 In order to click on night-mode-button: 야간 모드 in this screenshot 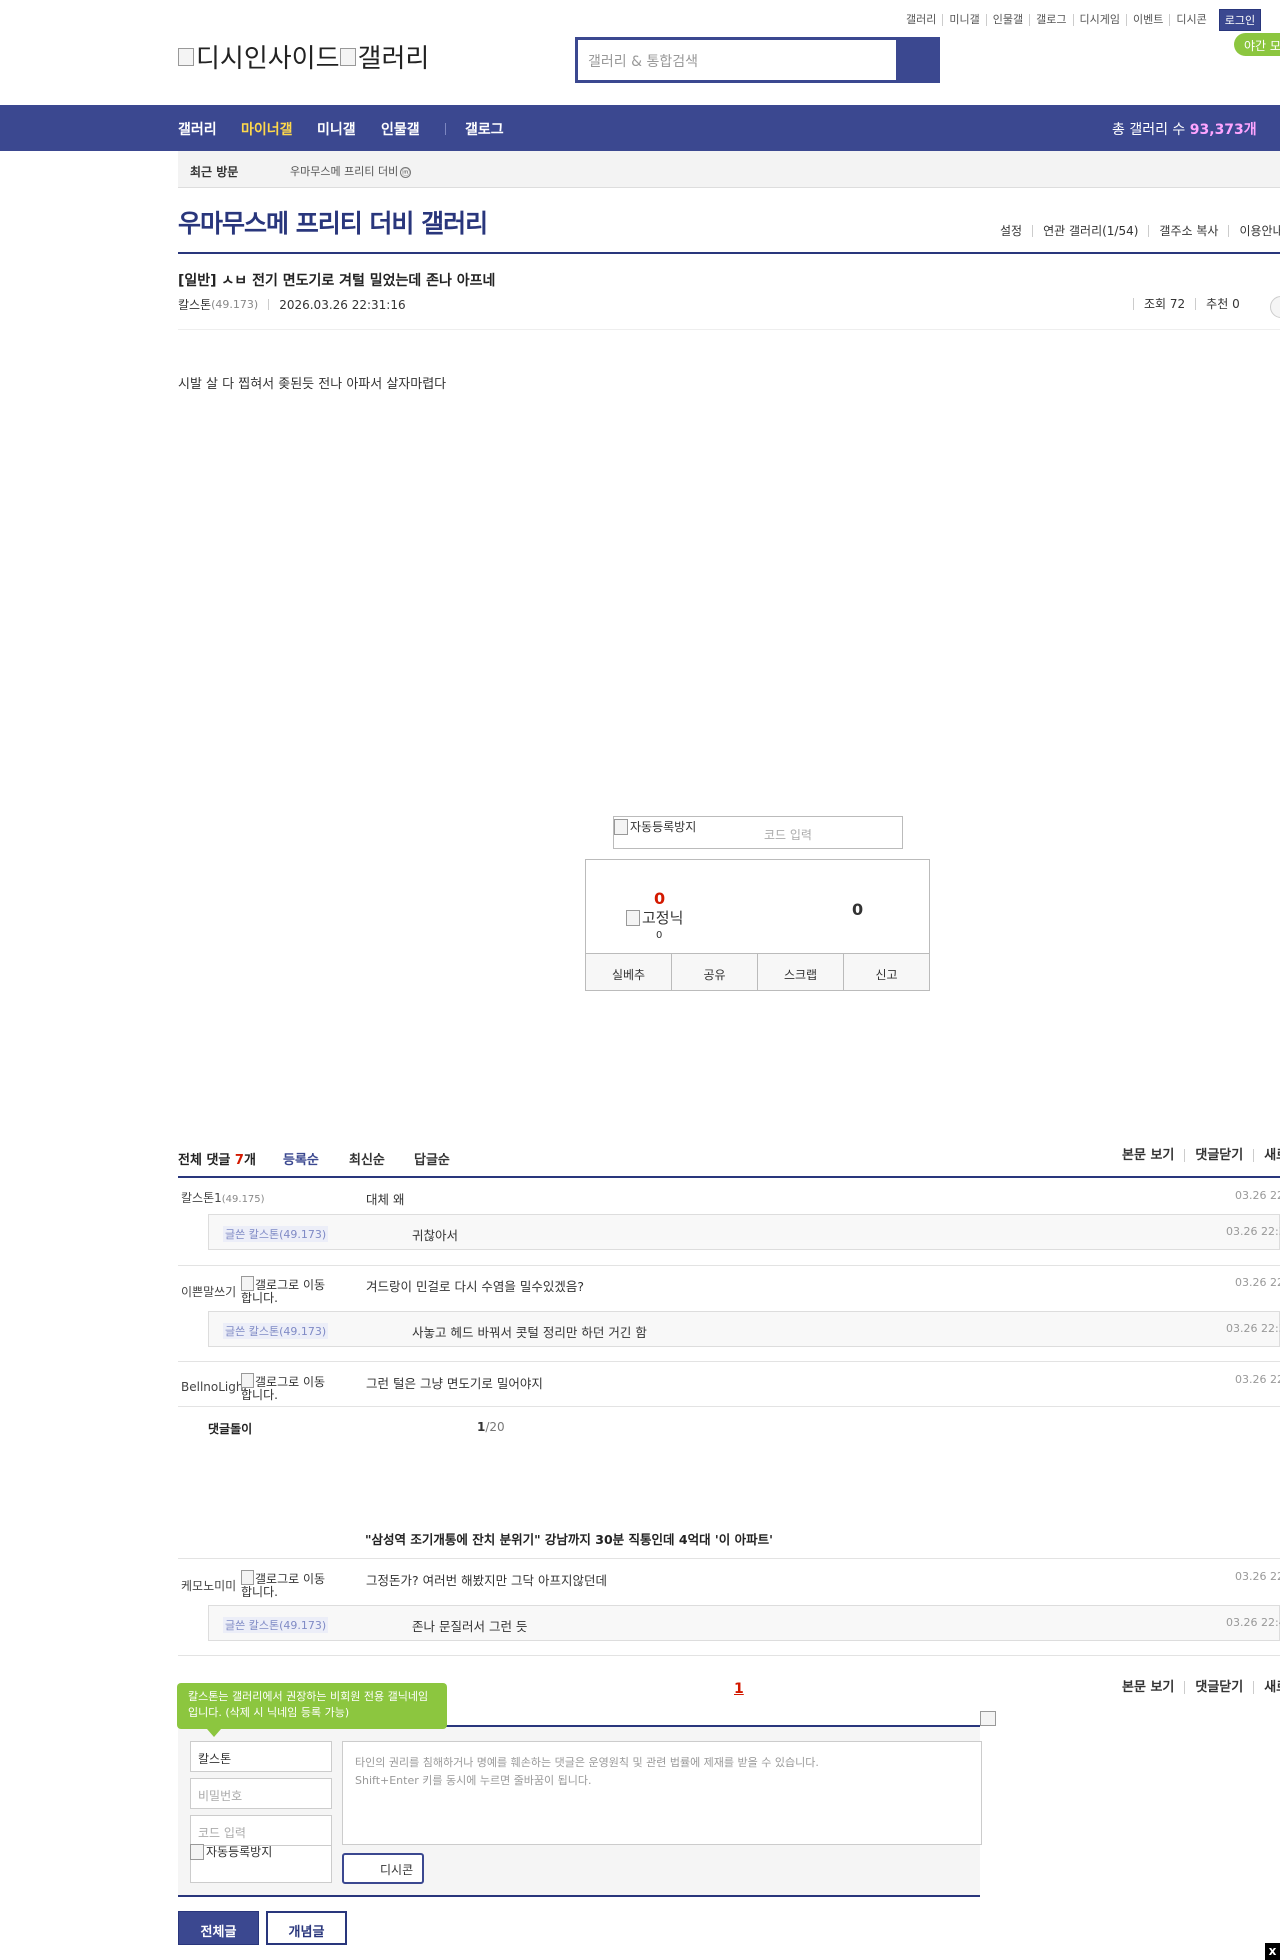, I will do `click(1257, 44)`.